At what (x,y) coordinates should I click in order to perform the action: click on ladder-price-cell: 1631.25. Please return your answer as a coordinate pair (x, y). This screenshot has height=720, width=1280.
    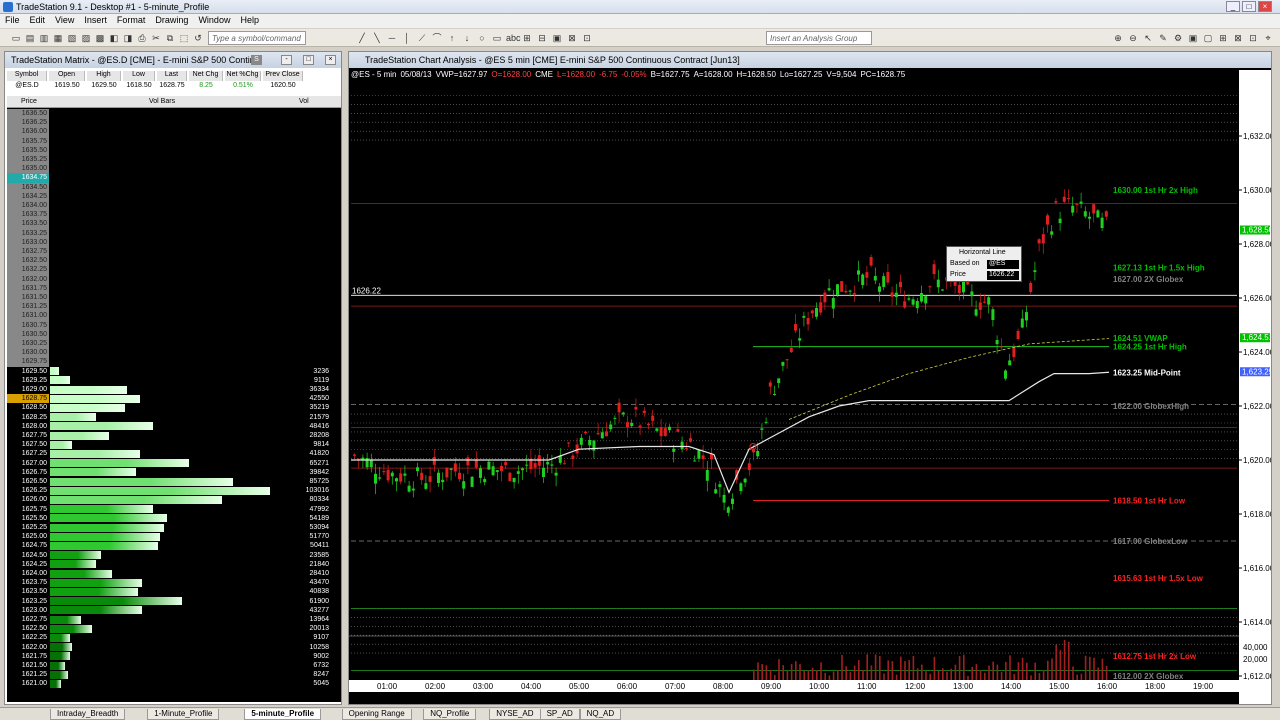
    Looking at the image, I should click on (28, 307).